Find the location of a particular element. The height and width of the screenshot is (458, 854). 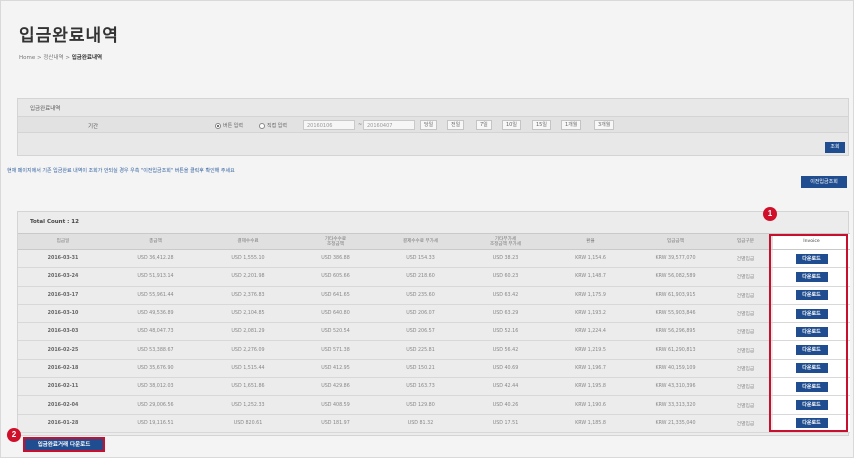

header-total-amount: 총금액 is located at coordinates (155, 241).